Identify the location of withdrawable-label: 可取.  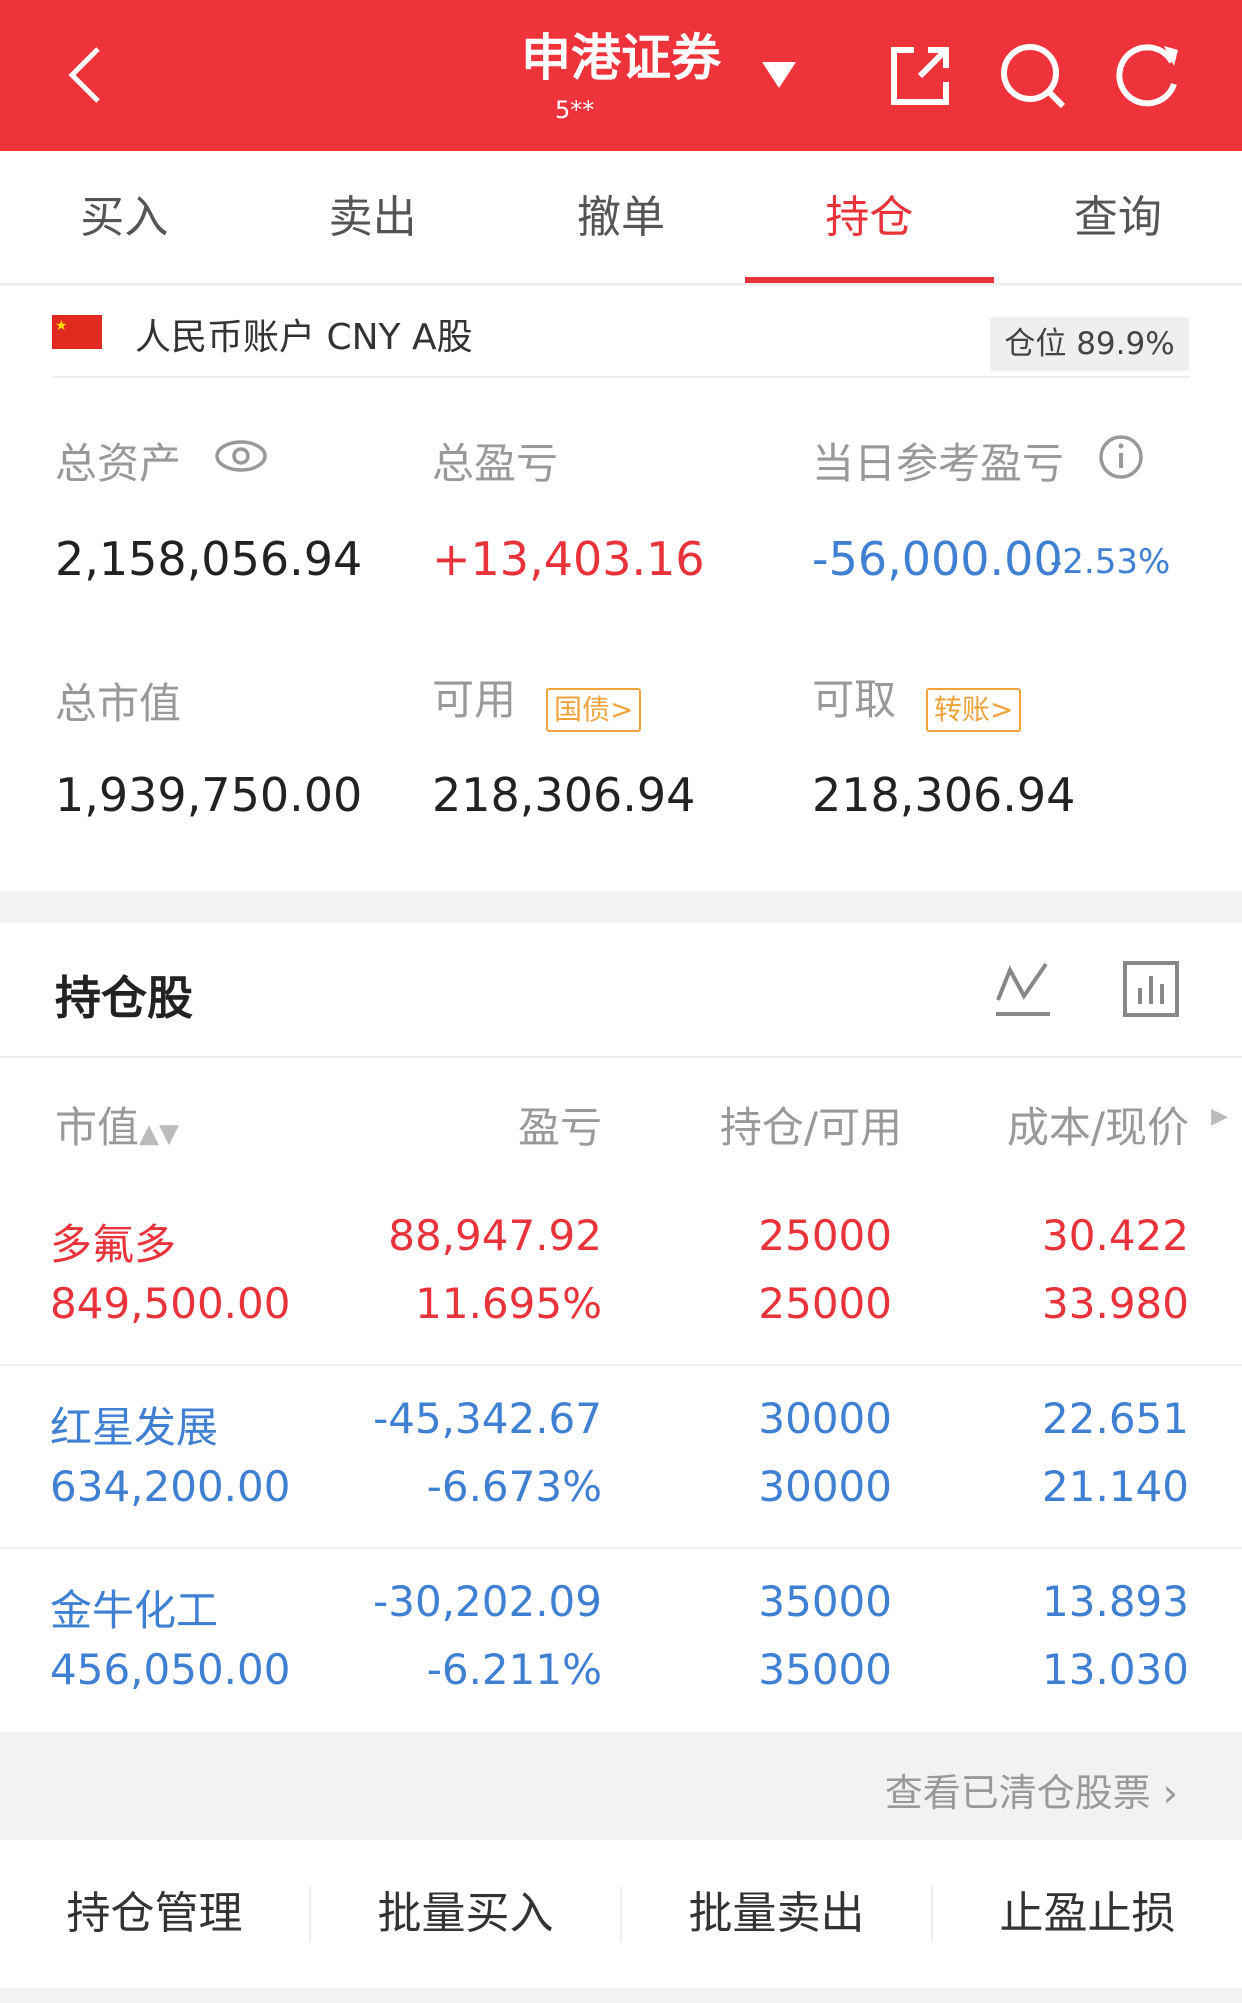
(854, 699).